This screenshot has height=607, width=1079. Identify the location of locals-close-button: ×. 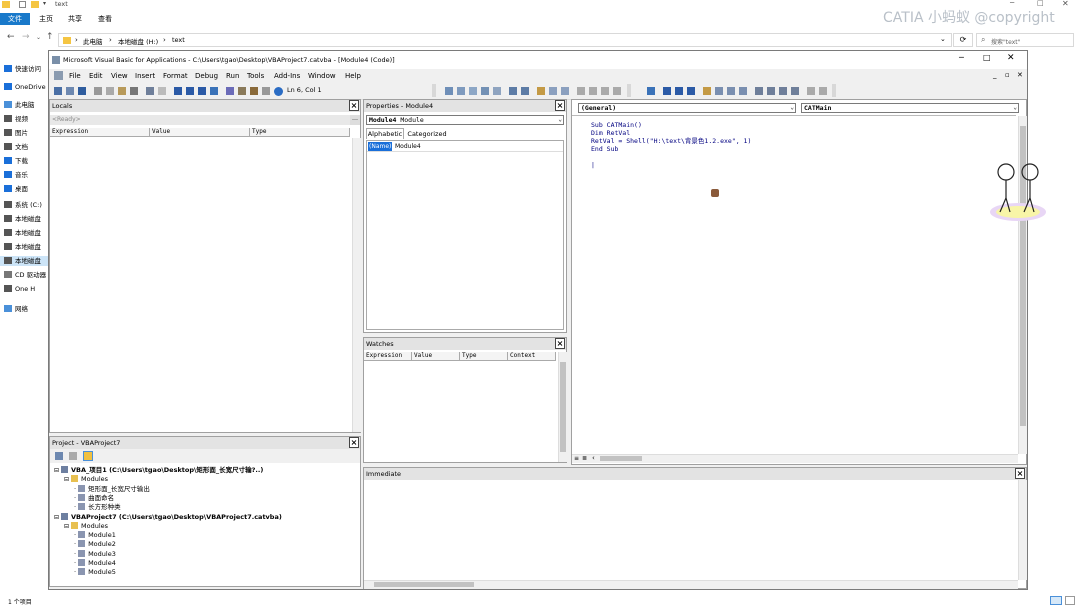
(354, 105).